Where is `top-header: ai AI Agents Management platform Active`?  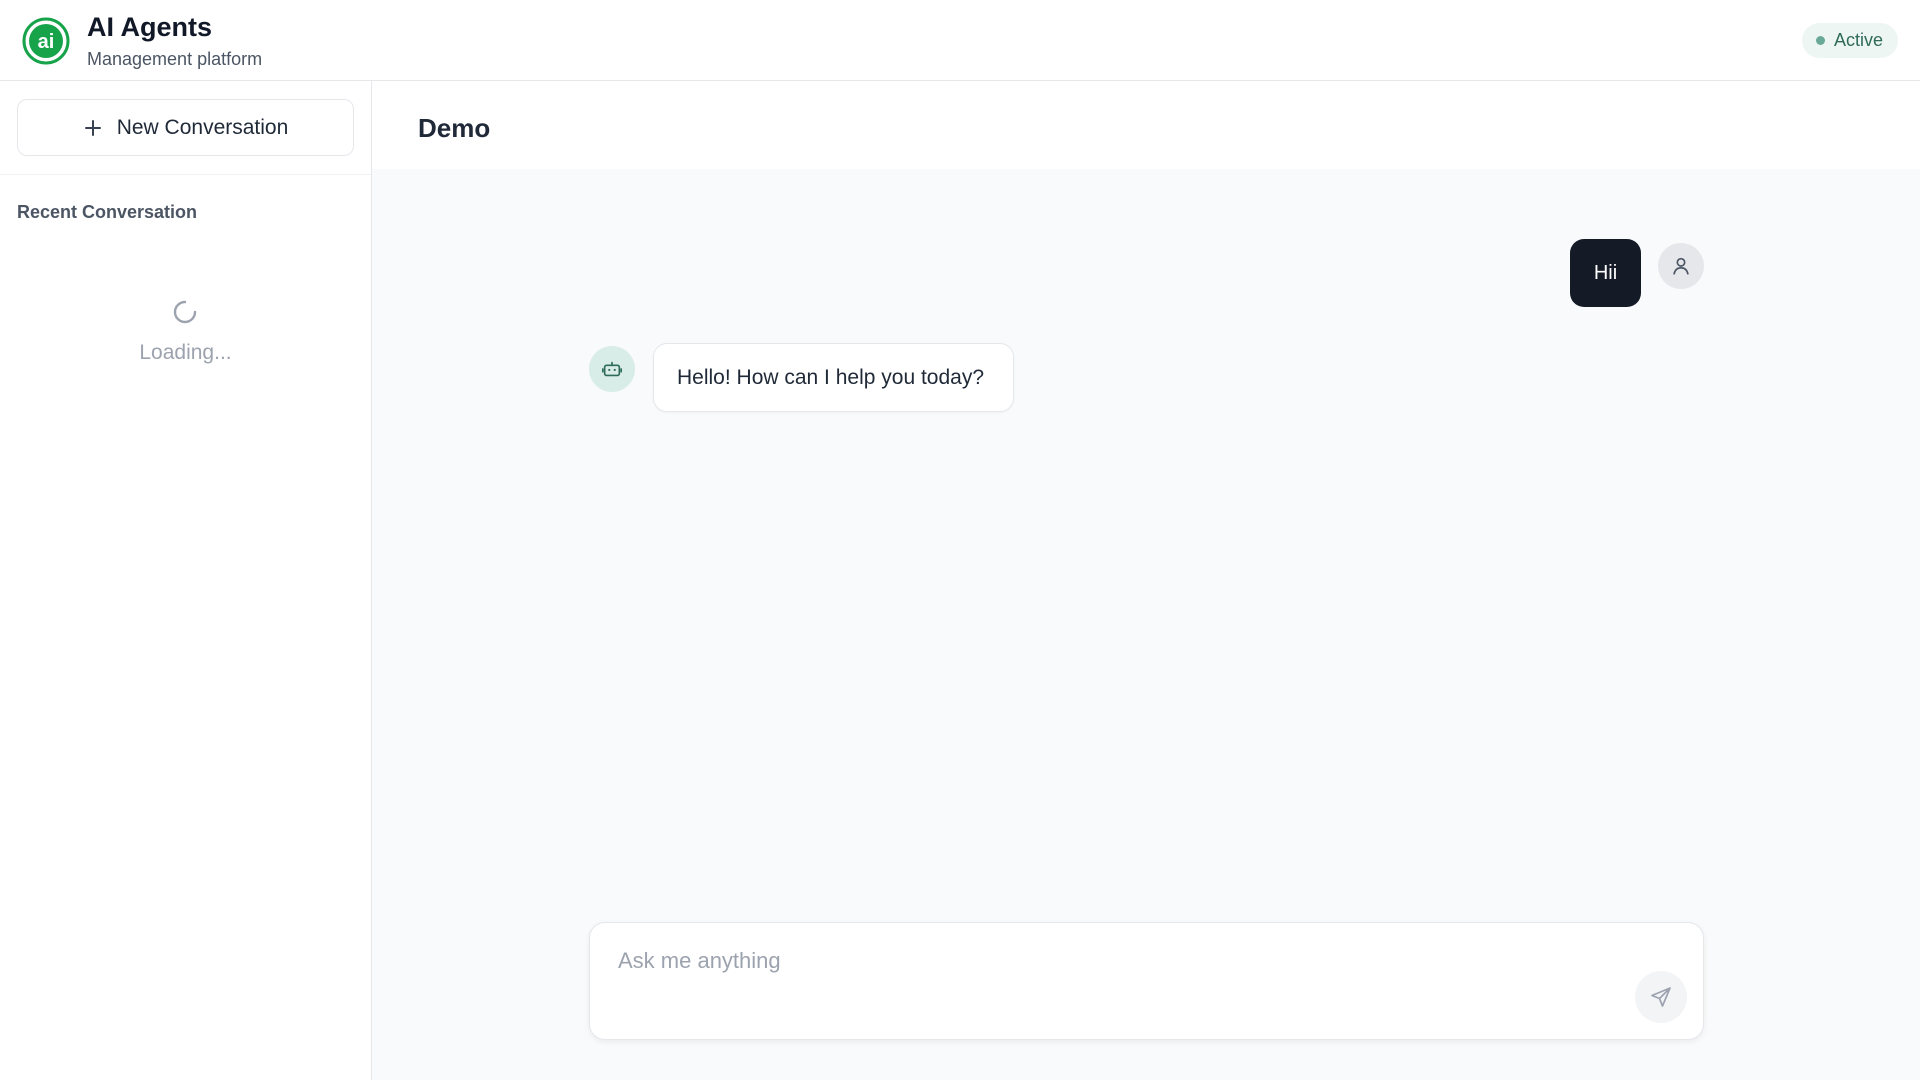
top-header: ai AI Agents Management platform Active is located at coordinates (960, 40).